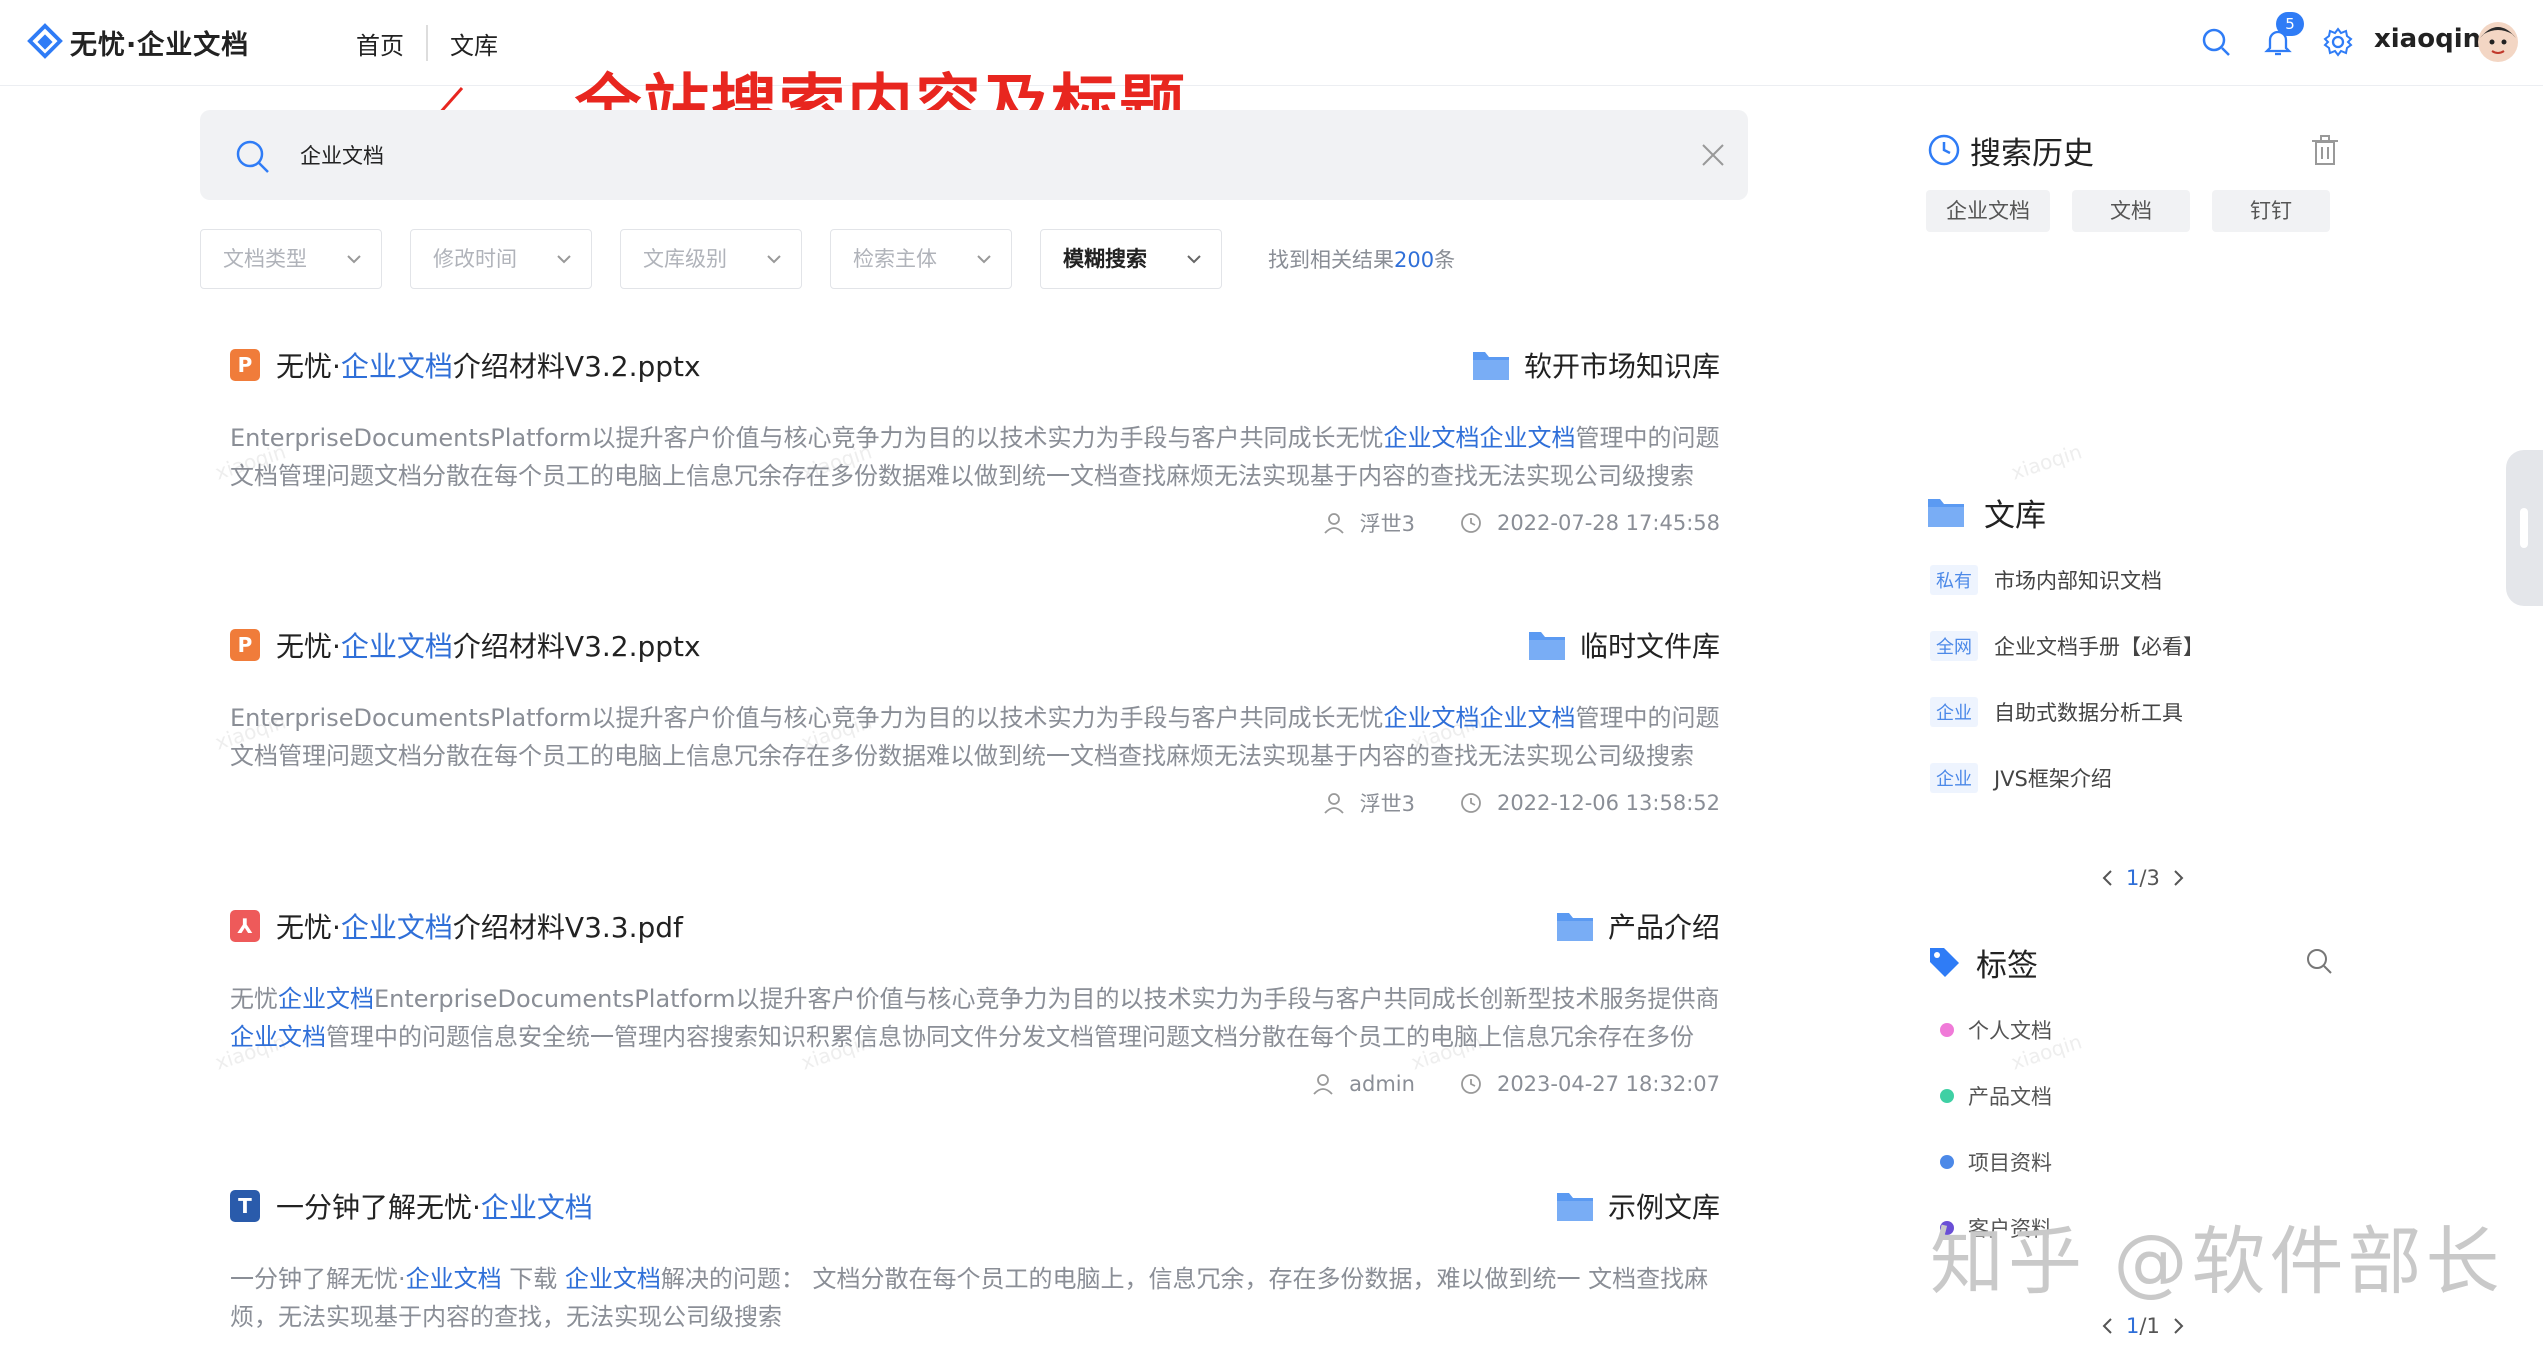 The height and width of the screenshot is (1349, 2543). I want to click on filter-search-subject: 检索主体, so click(921, 259).